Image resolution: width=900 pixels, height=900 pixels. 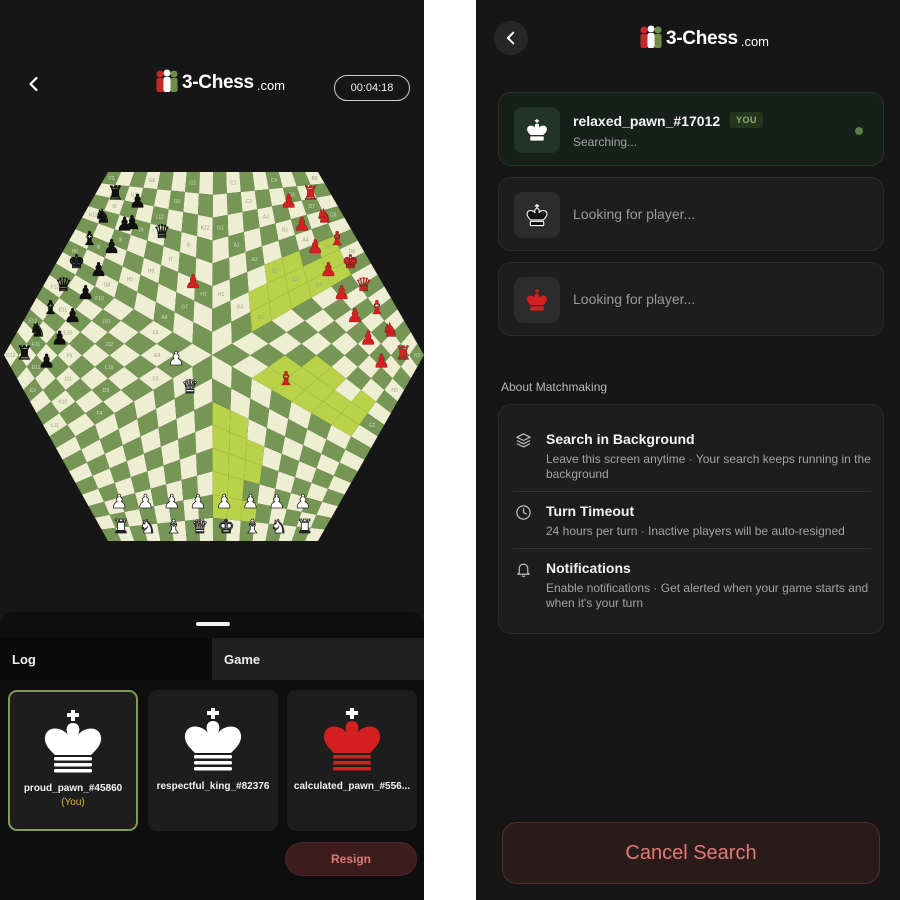 What do you see at coordinates (754, 41) in the screenshot?
I see `logo-domain: .com` at bounding box center [754, 41].